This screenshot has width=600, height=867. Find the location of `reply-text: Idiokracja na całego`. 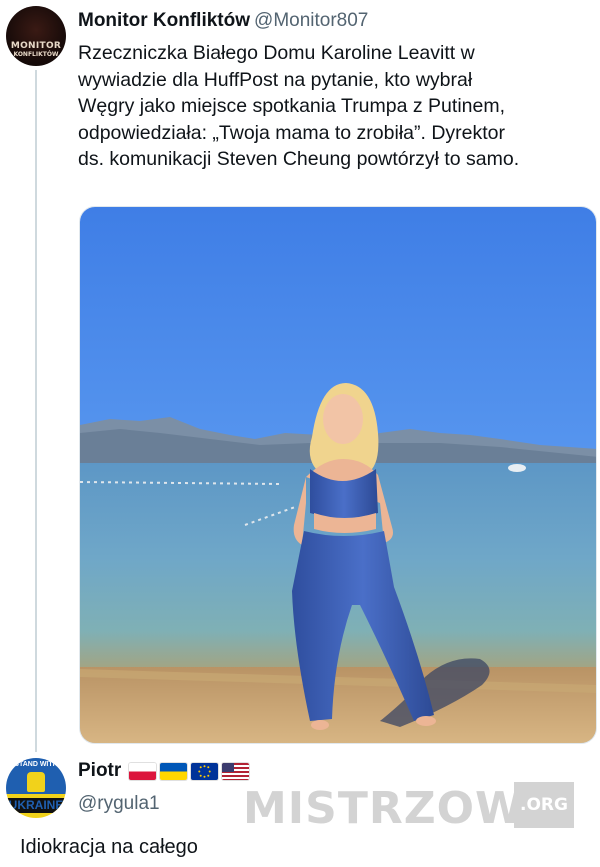

reply-text: Idiokracja na całego is located at coordinates (109, 847).